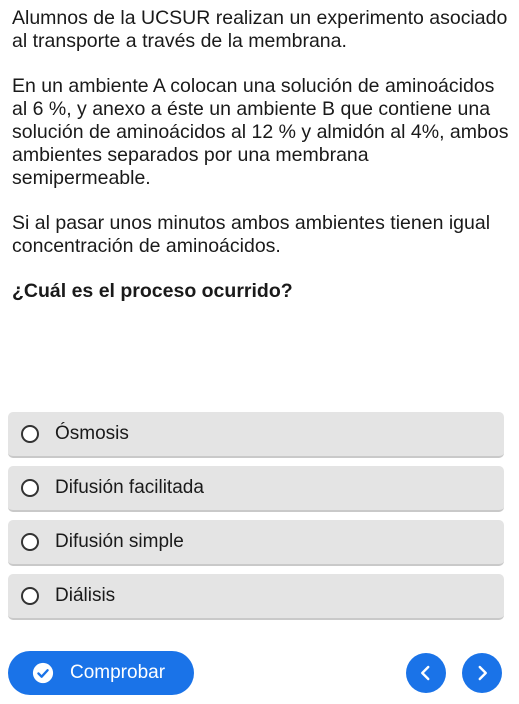 The height and width of the screenshot is (704, 519). What do you see at coordinates (152, 291) in the screenshot?
I see `question-prompt: ¿Cuál es el proceso ocurrido?` at bounding box center [152, 291].